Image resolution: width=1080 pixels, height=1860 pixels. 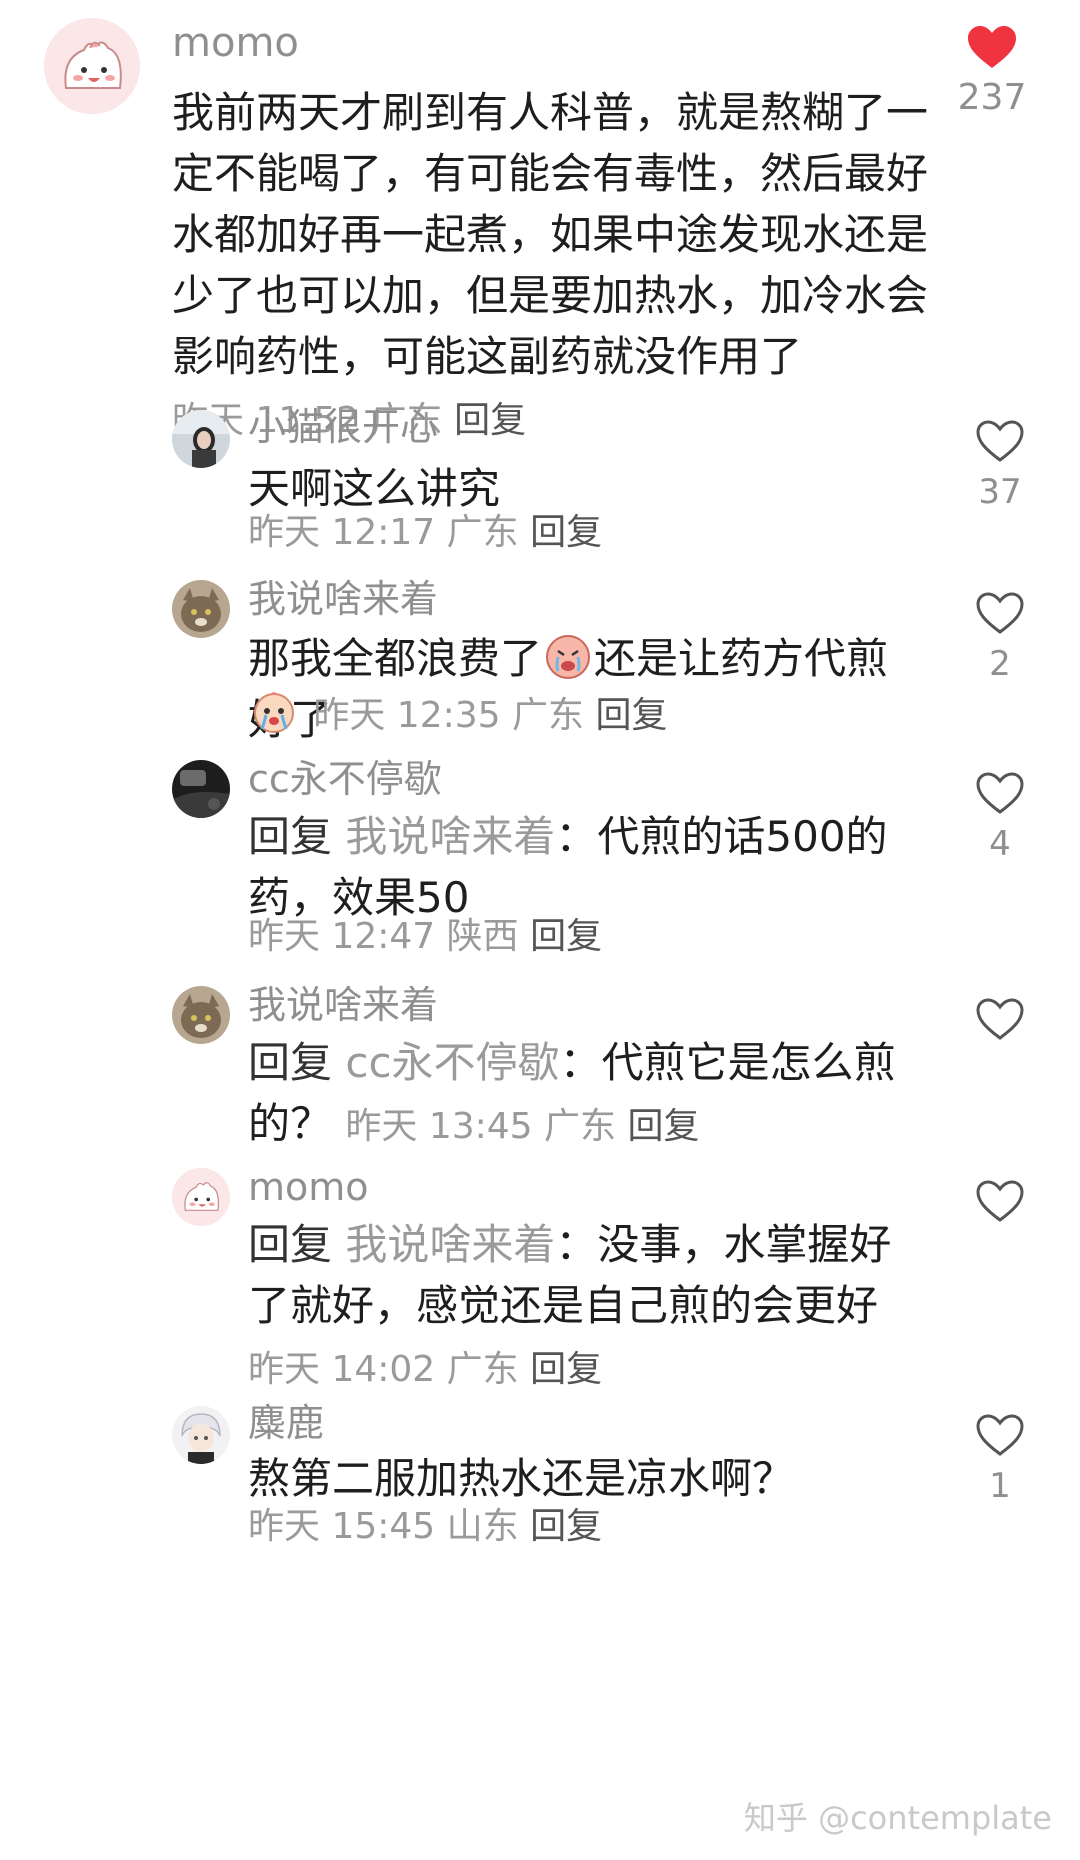 I want to click on reply-meta: 昨天 14:02 广东 回复, so click(x=425, y=1369).